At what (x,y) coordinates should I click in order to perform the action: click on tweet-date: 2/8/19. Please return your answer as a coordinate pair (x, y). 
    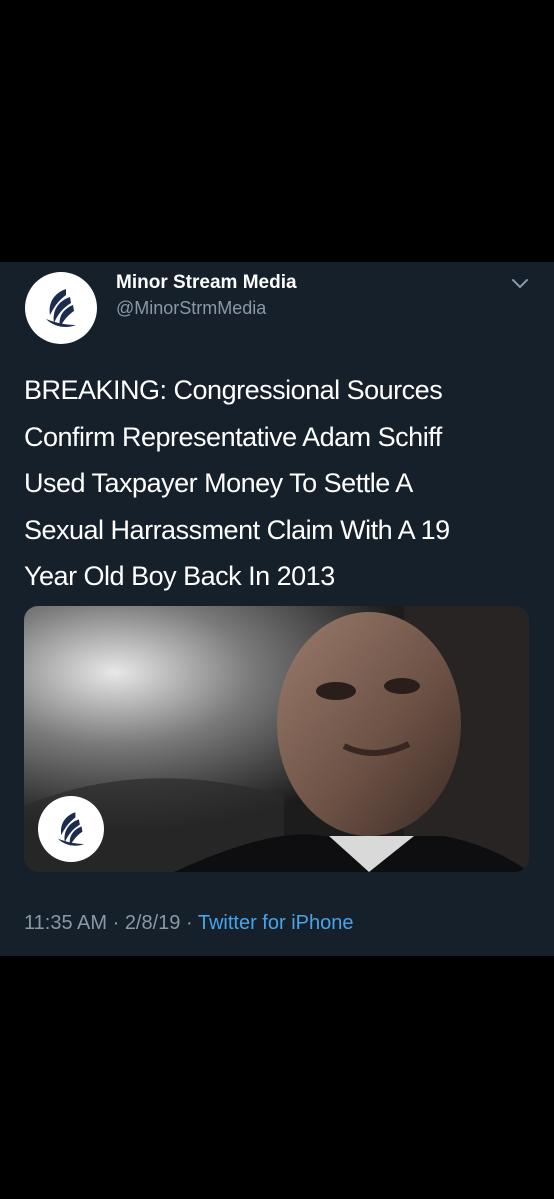
    Looking at the image, I should click on (153, 923).